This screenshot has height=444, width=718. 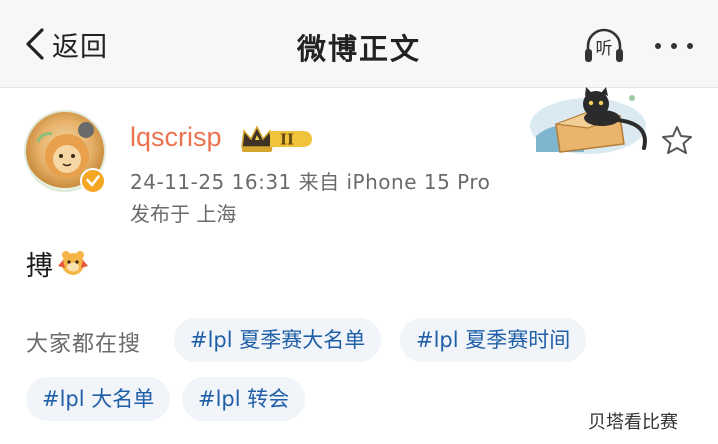 I want to click on search-tag: #lpl 大名单, so click(x=98, y=399).